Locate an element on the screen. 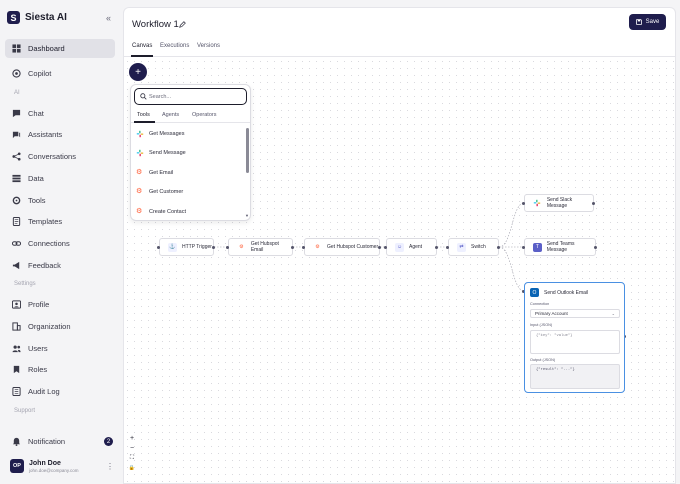  sidebar-item-dashboard: Dashboard is located at coordinates (60, 48).